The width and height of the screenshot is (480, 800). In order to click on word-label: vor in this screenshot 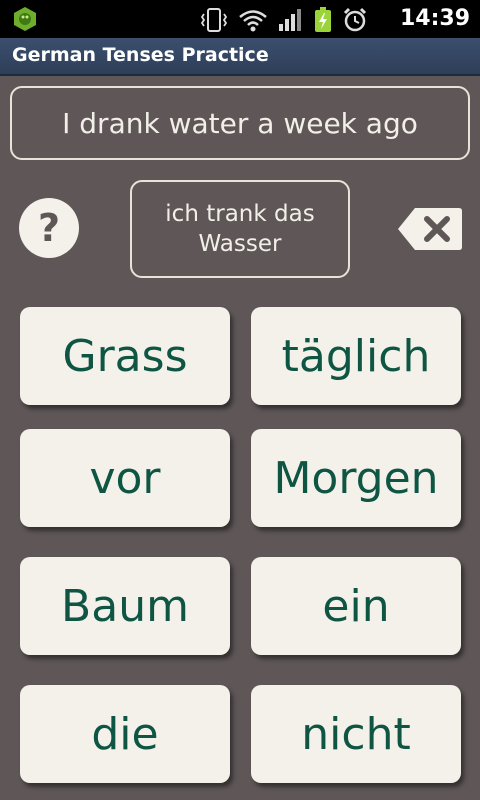, I will do `click(125, 478)`.